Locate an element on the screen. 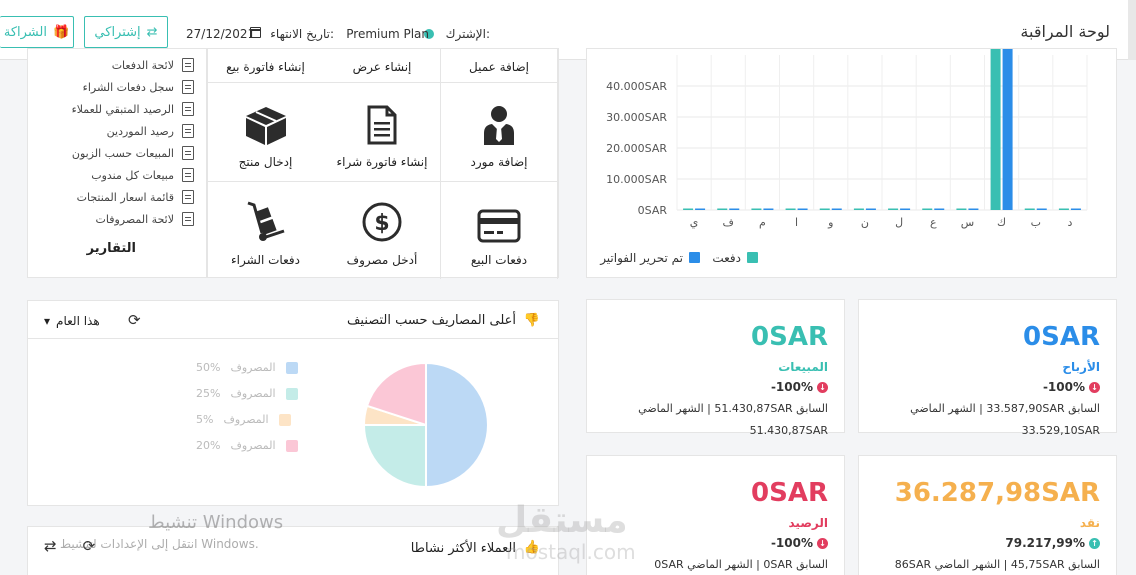 Image resolution: width=1136 pixels, height=575 pixels. report-label: لائحة الدفعات is located at coordinates (142, 65).